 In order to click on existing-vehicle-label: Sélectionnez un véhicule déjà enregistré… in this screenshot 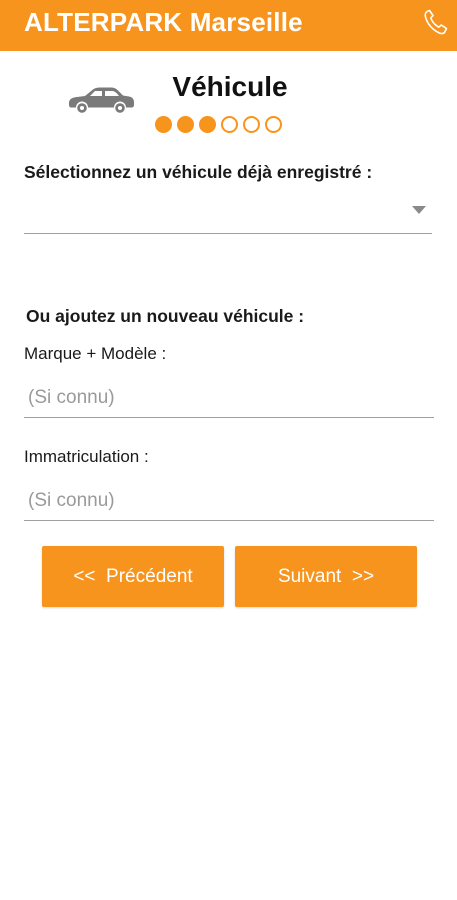, I will do `click(198, 172)`.